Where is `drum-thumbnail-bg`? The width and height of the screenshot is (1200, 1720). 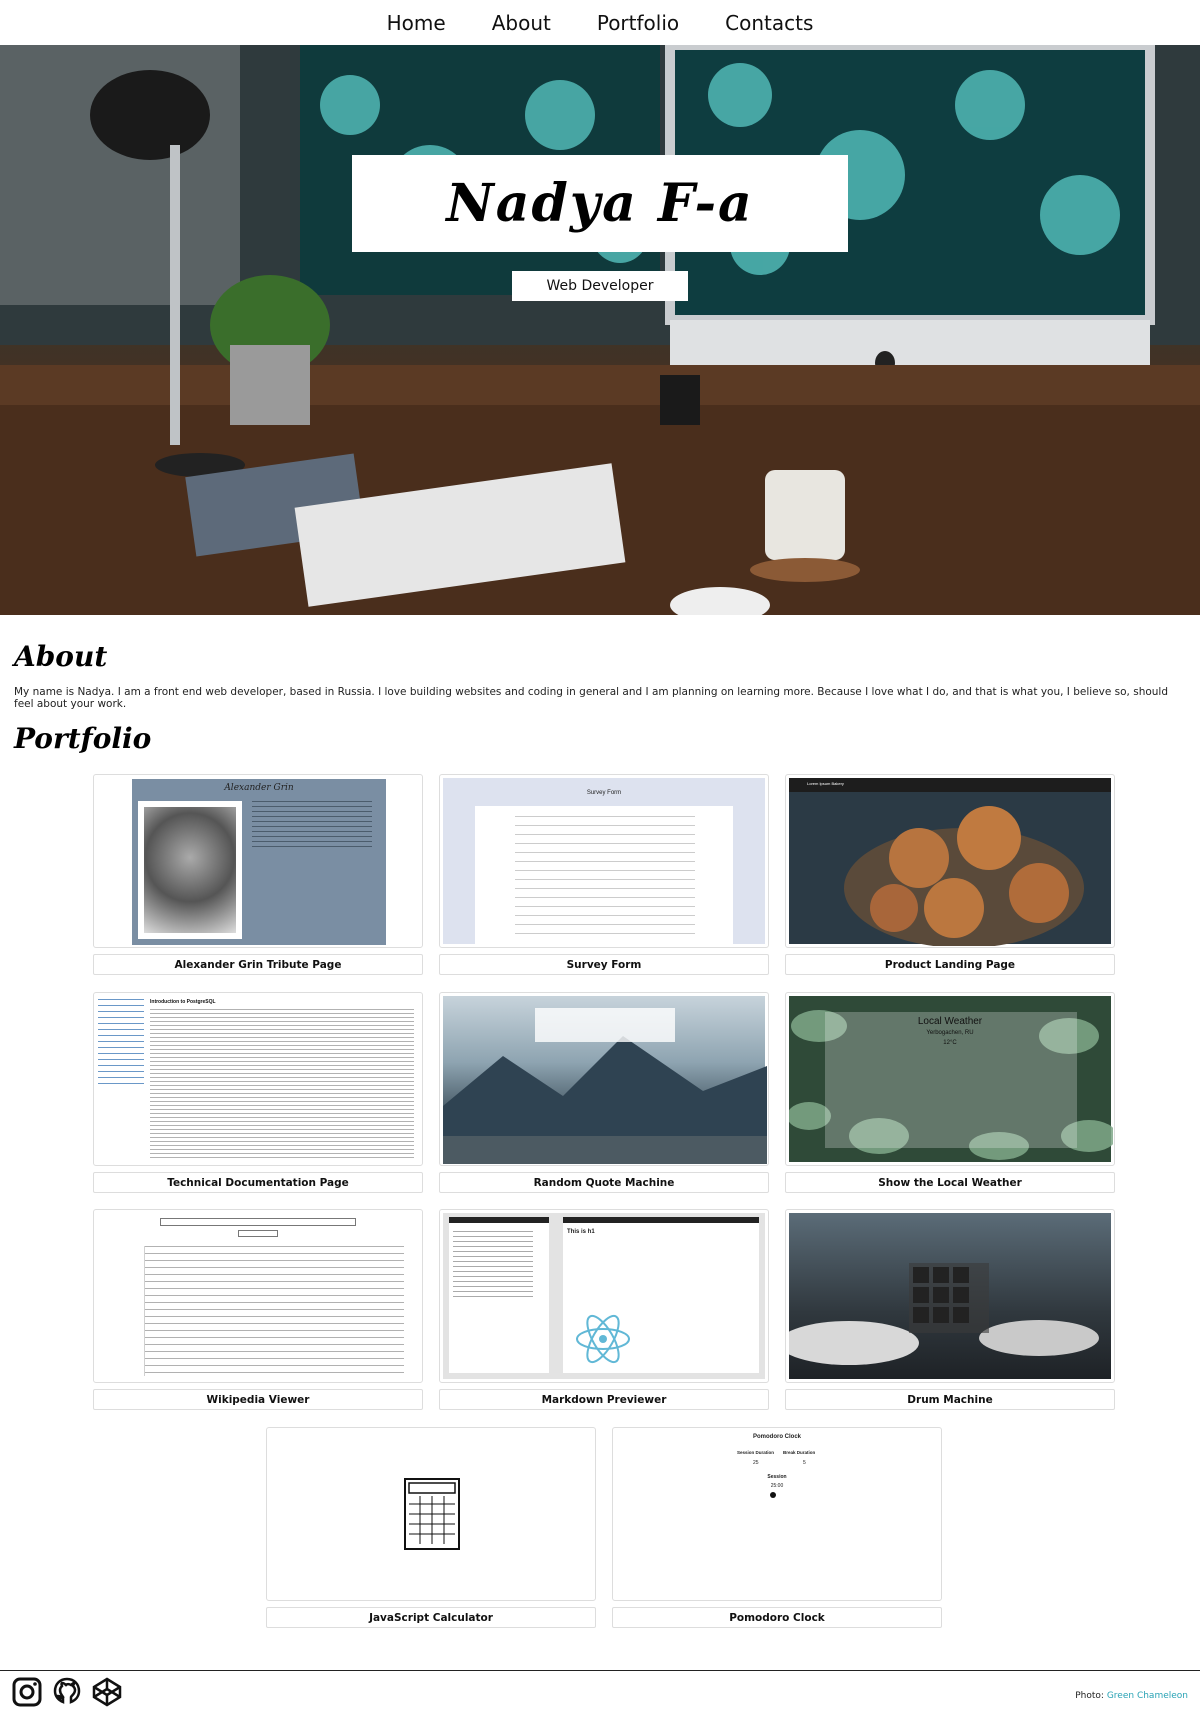 drum-thumbnail-bg is located at coordinates (950, 1296).